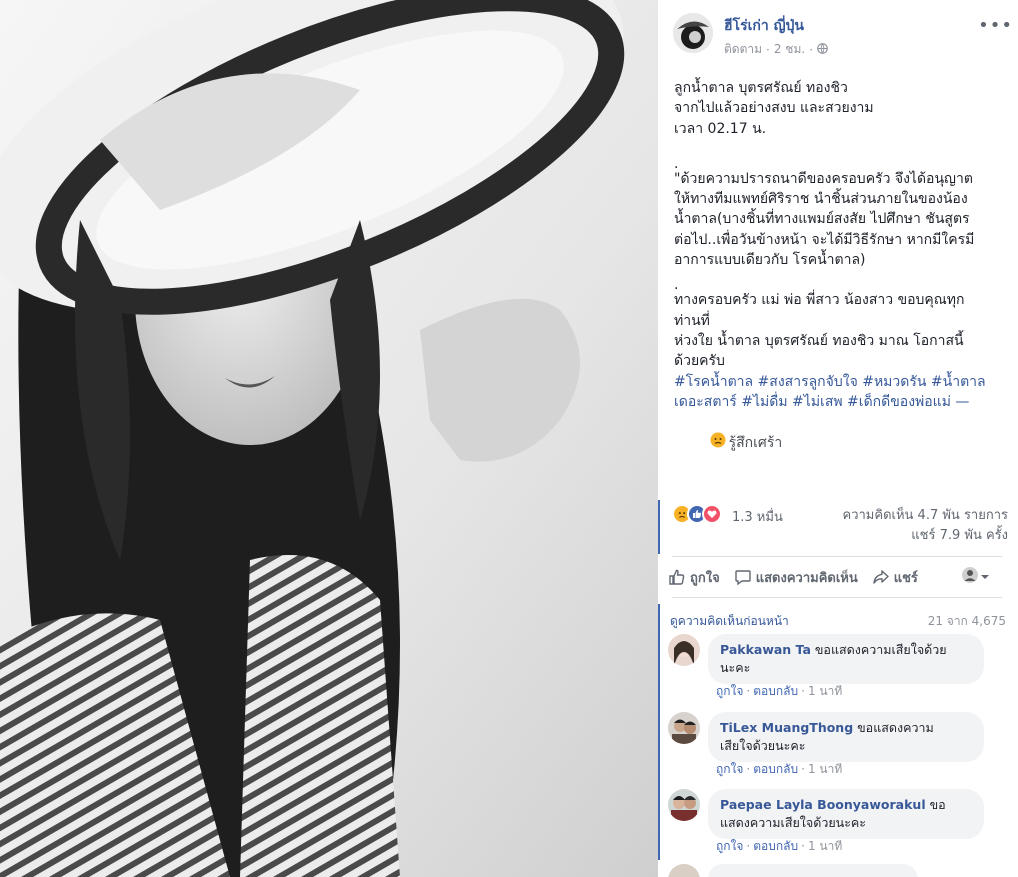 The width and height of the screenshot is (1018, 877). Describe the element at coordinates (985, 577) in the screenshot. I see `caret-down-icon` at that location.